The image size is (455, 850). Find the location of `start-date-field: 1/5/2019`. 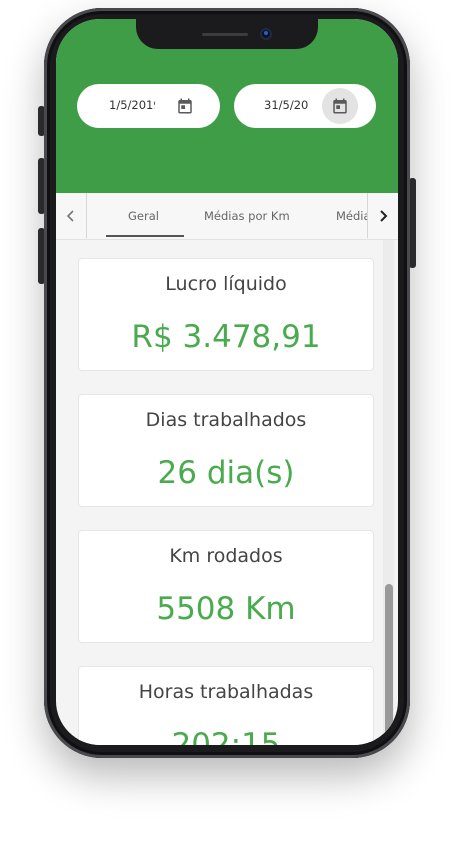

start-date-field: 1/5/2019 is located at coordinates (148, 106).